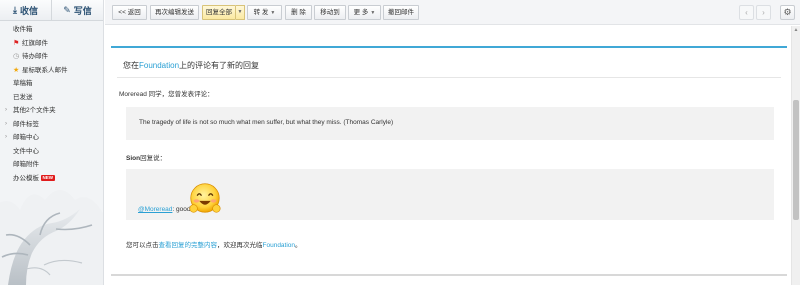  Describe the element at coordinates (298, 12) in the screenshot. I see `delete-button: 删 除` at that location.